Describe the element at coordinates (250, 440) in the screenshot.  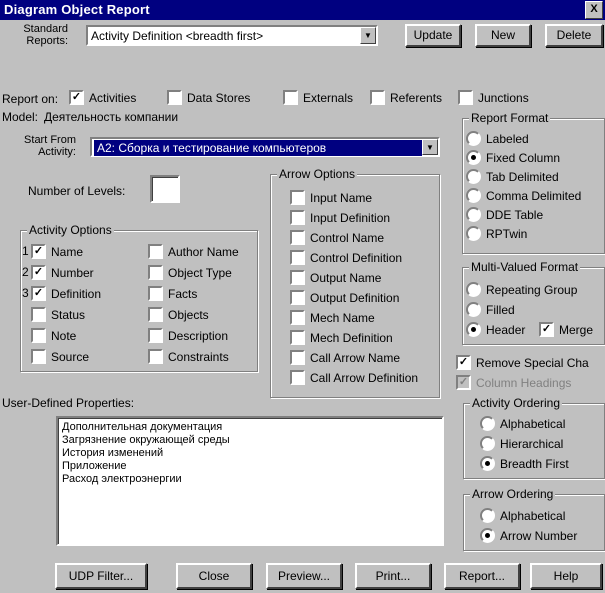
I see `list-item: Загрязнение окружающей среды` at that location.